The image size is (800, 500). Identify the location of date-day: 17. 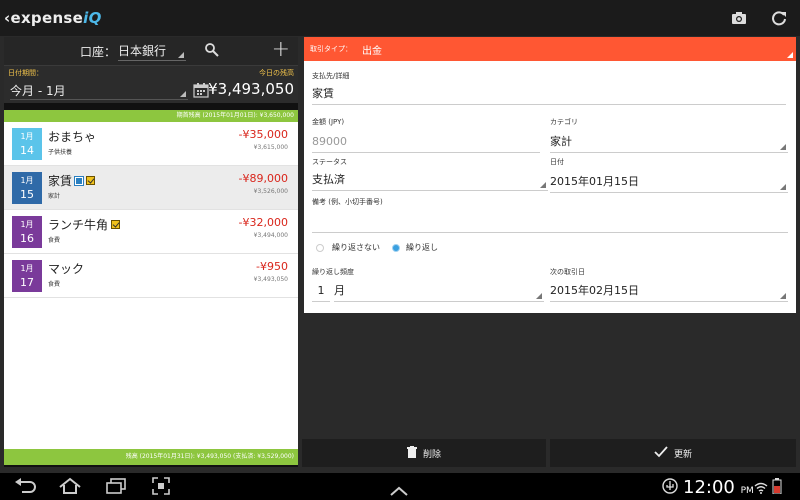
(27, 282).